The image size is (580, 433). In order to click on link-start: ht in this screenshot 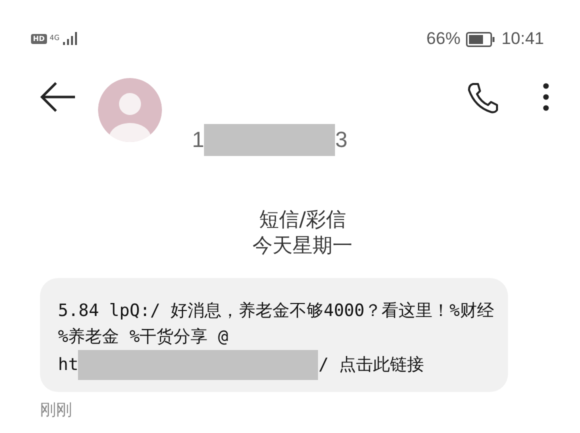, I will do `click(68, 365)`.